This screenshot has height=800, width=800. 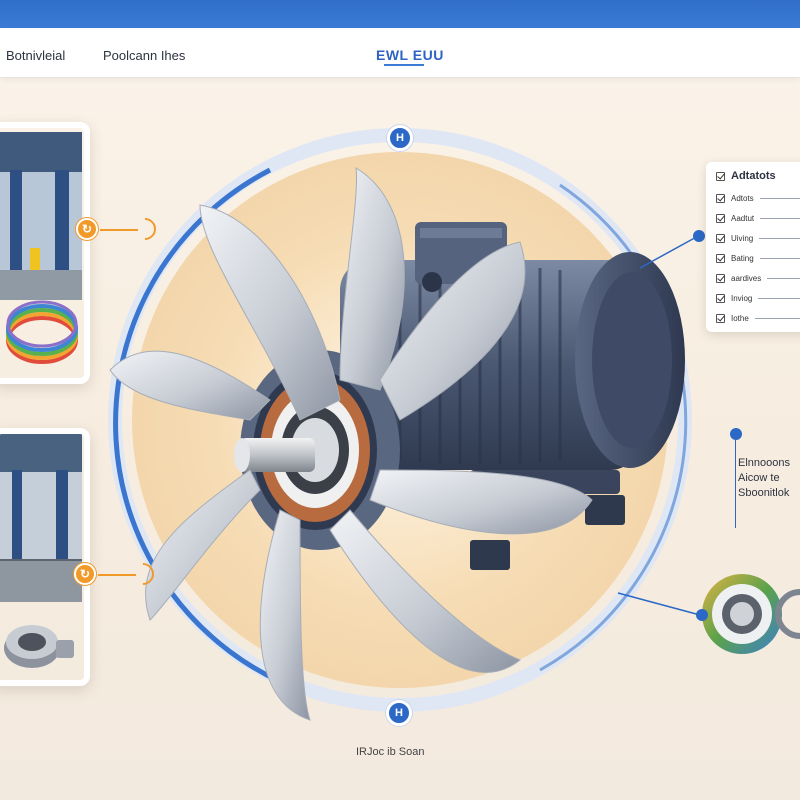 What do you see at coordinates (699, 236) in the screenshot?
I see `checklist-anchor-dot` at bounding box center [699, 236].